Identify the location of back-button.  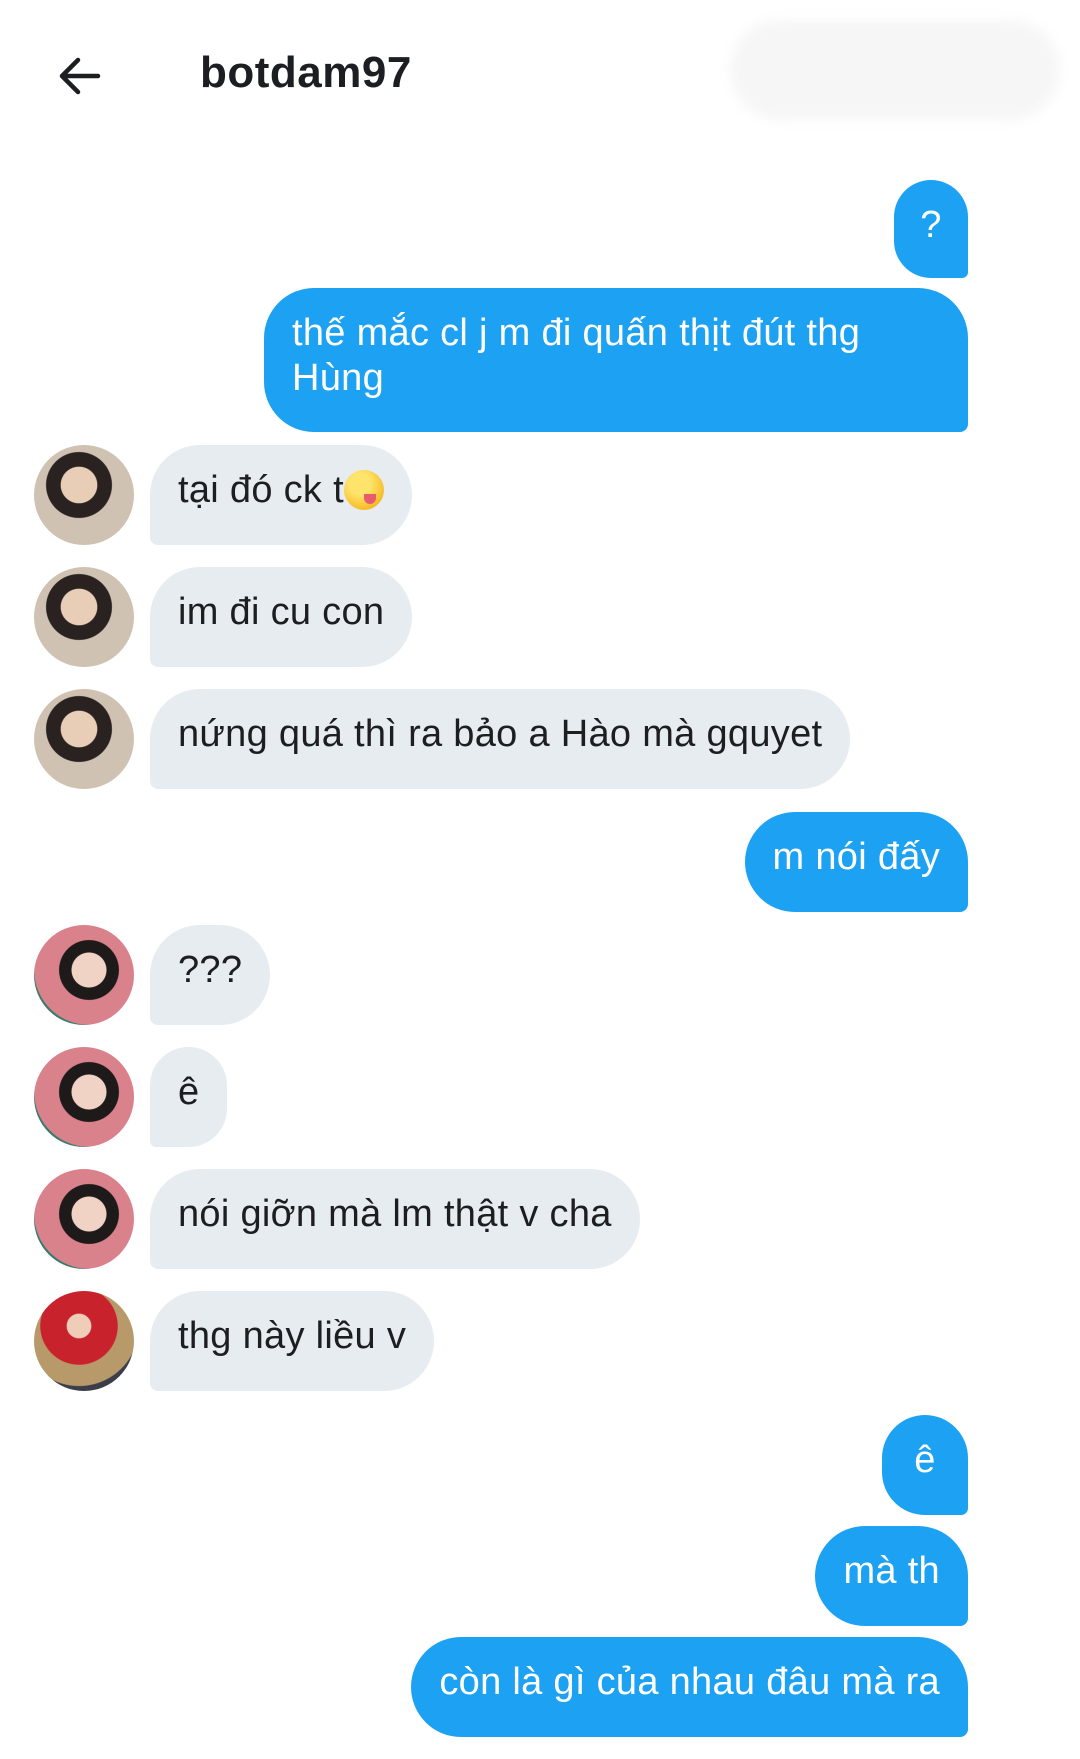
(80, 76).